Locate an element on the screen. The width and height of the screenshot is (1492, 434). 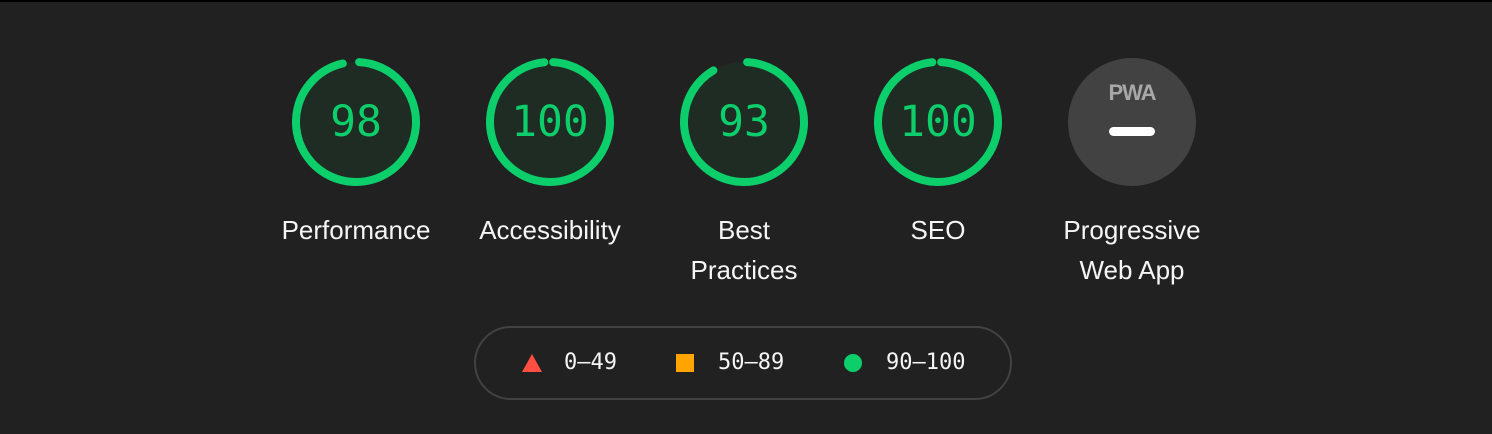
pwa-badge: PWA is located at coordinates (1132, 122).